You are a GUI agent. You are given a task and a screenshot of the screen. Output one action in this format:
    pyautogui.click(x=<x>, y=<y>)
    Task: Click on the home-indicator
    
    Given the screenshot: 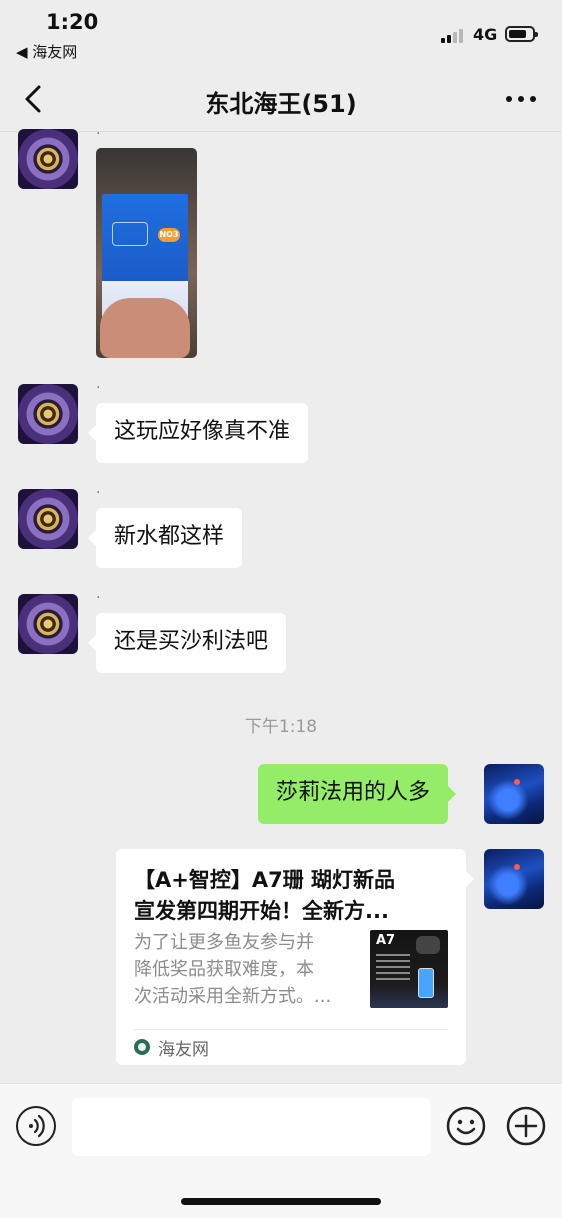 What is the action you would take?
    pyautogui.click(x=281, y=1201)
    